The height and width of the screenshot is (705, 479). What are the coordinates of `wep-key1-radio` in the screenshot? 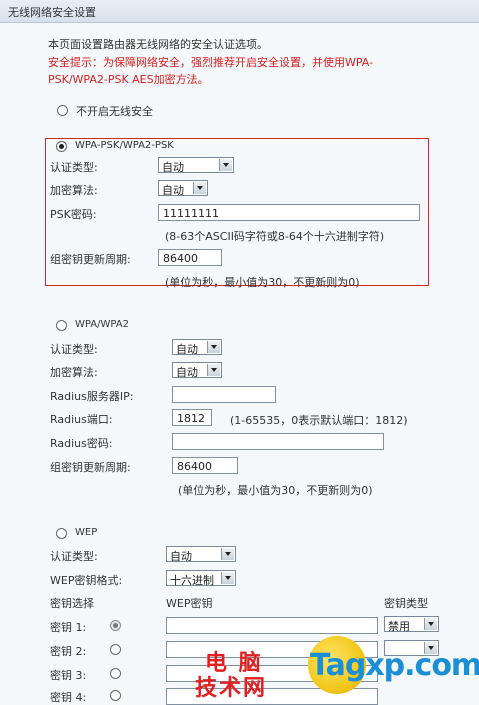 It's located at (115, 625).